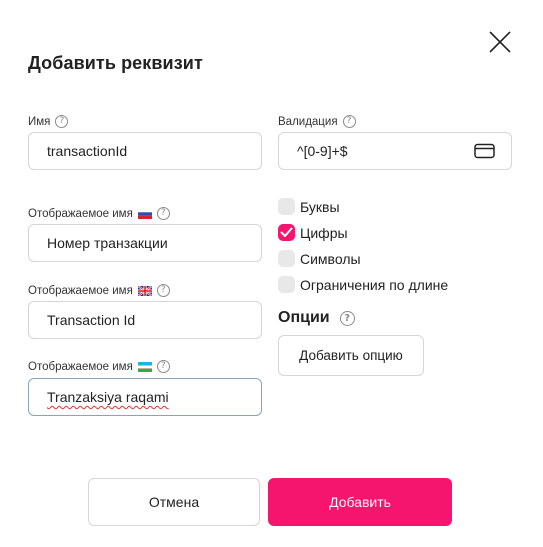 Image resolution: width=543 pixels, height=547 pixels. I want to click on display-name-ru-input: Номер транзакции, so click(145, 243).